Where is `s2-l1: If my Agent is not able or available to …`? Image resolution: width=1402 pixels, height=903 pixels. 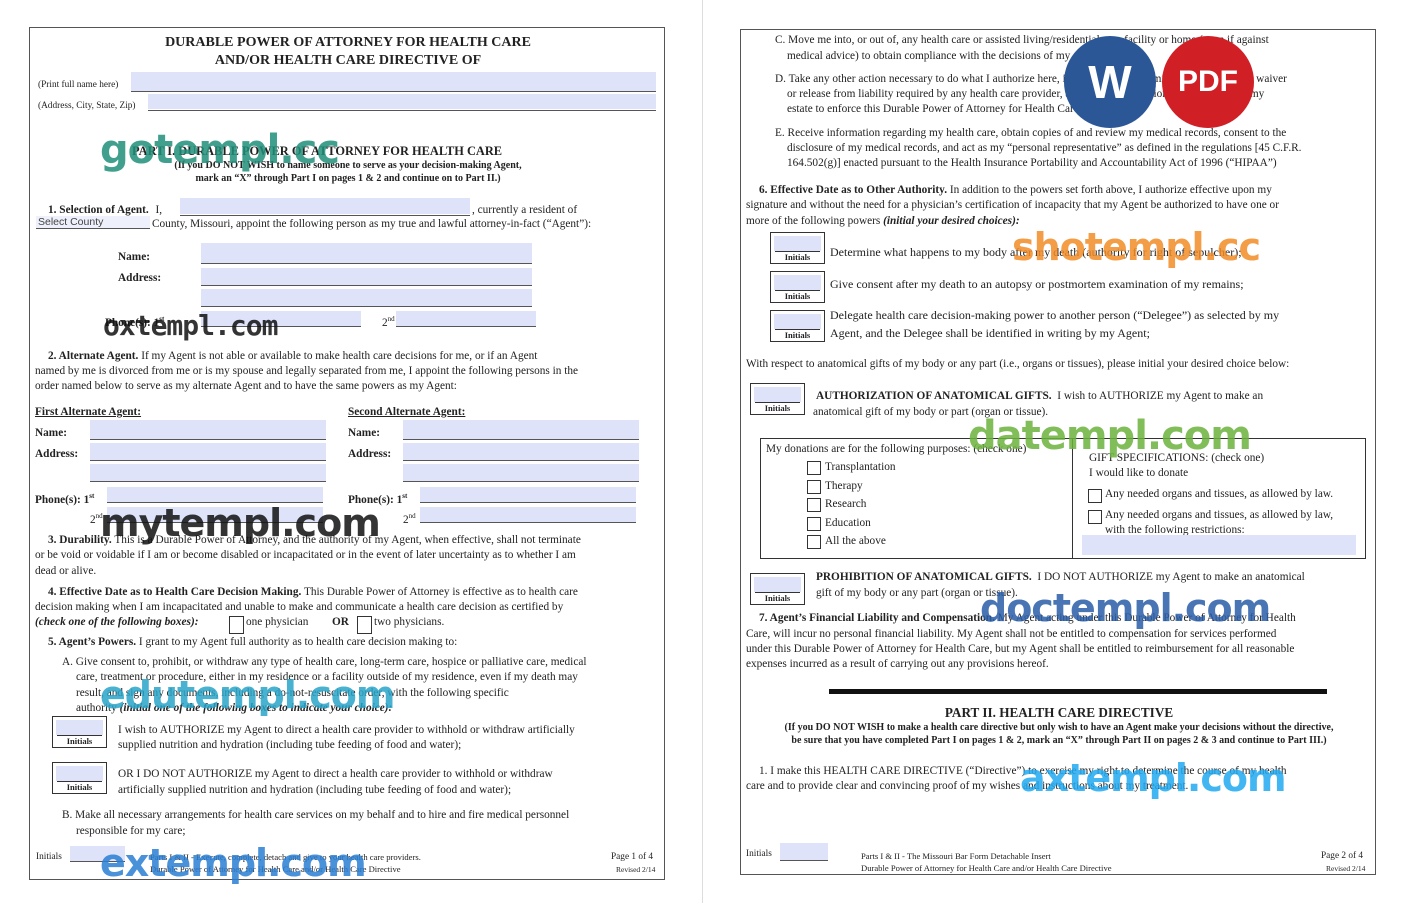 s2-l1: If my Agent is not able or available to … is located at coordinates (339, 356).